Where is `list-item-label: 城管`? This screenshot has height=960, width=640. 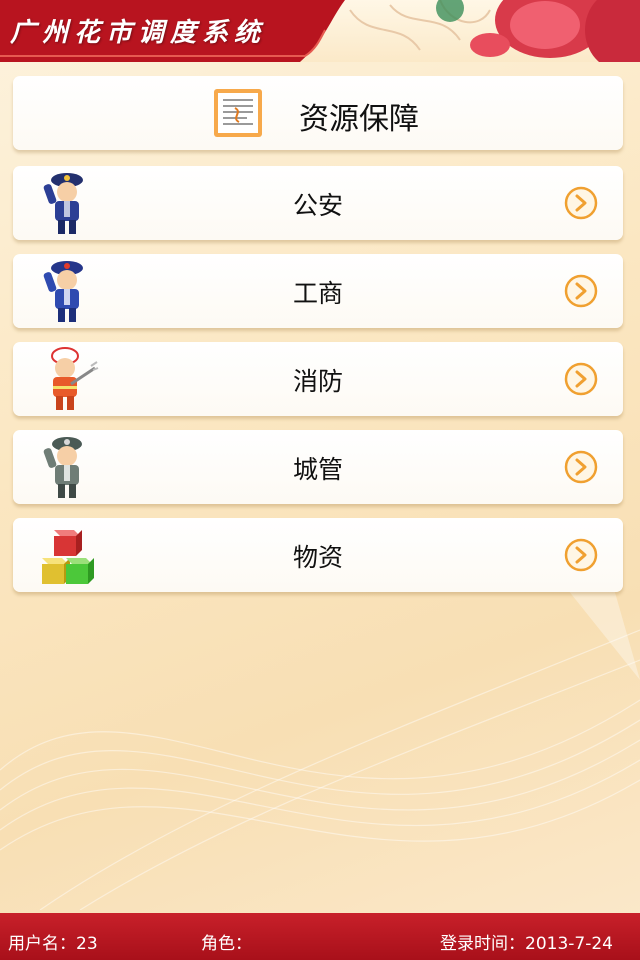
list-item-label: 城管 is located at coordinates (317, 469).